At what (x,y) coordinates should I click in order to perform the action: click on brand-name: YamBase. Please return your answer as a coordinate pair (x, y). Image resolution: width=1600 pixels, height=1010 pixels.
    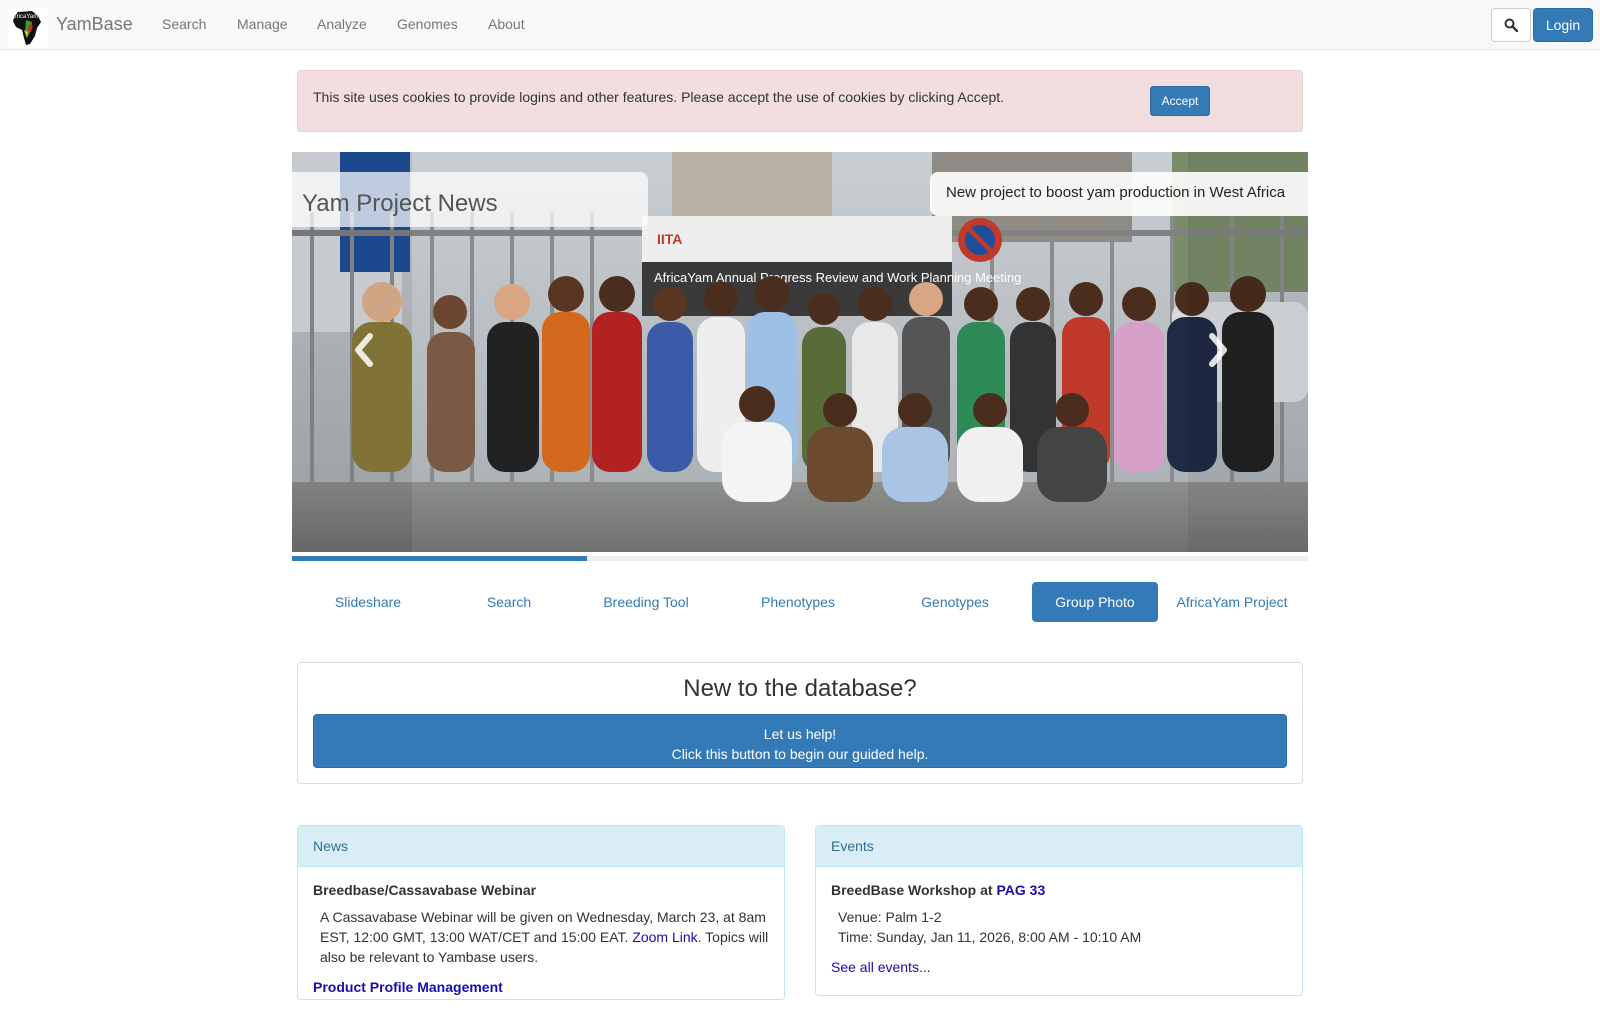
    Looking at the image, I should click on (94, 24).